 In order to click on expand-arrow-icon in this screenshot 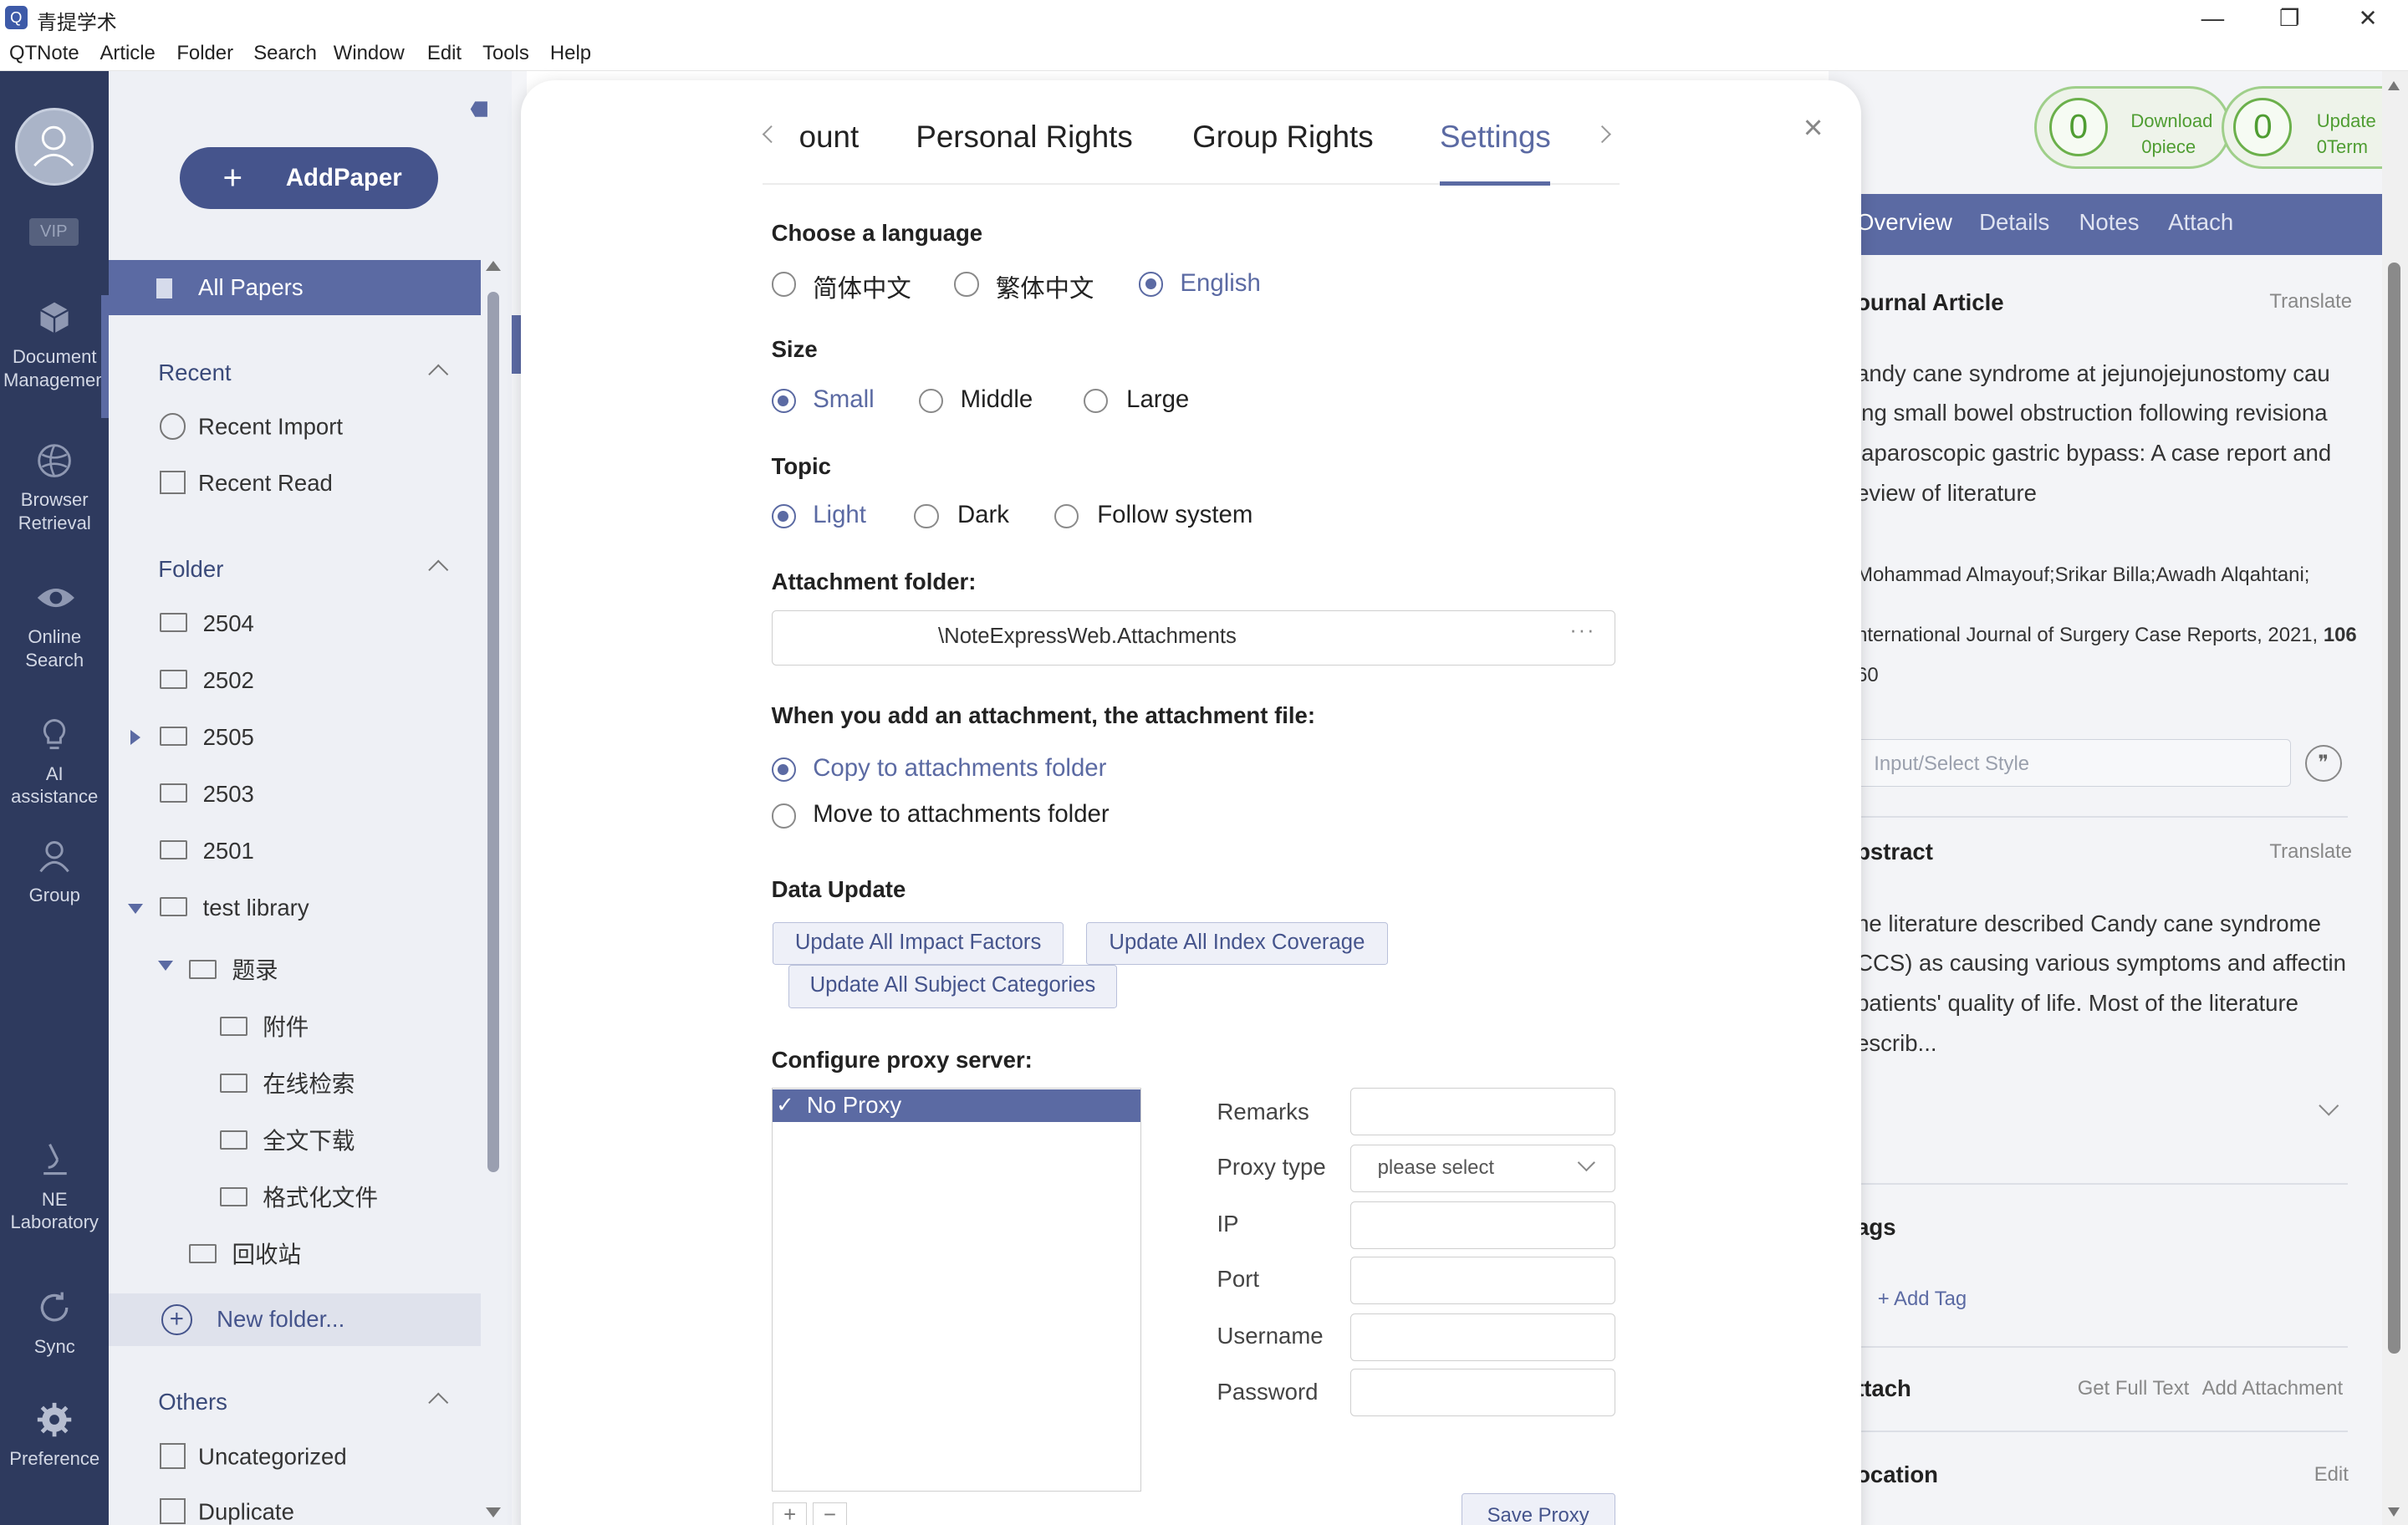, I will do `click(135, 737)`.